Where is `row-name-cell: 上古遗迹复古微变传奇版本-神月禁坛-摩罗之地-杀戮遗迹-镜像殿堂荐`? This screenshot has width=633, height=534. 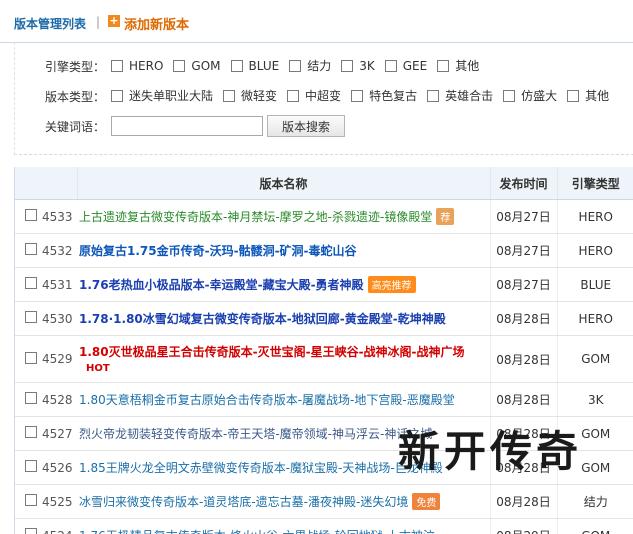 row-name-cell: 上古遗迹复古微变传奇版本-神月禁坛-摩罗之地-杀戮遗迹-镜像殿堂荐 is located at coordinates (283, 216).